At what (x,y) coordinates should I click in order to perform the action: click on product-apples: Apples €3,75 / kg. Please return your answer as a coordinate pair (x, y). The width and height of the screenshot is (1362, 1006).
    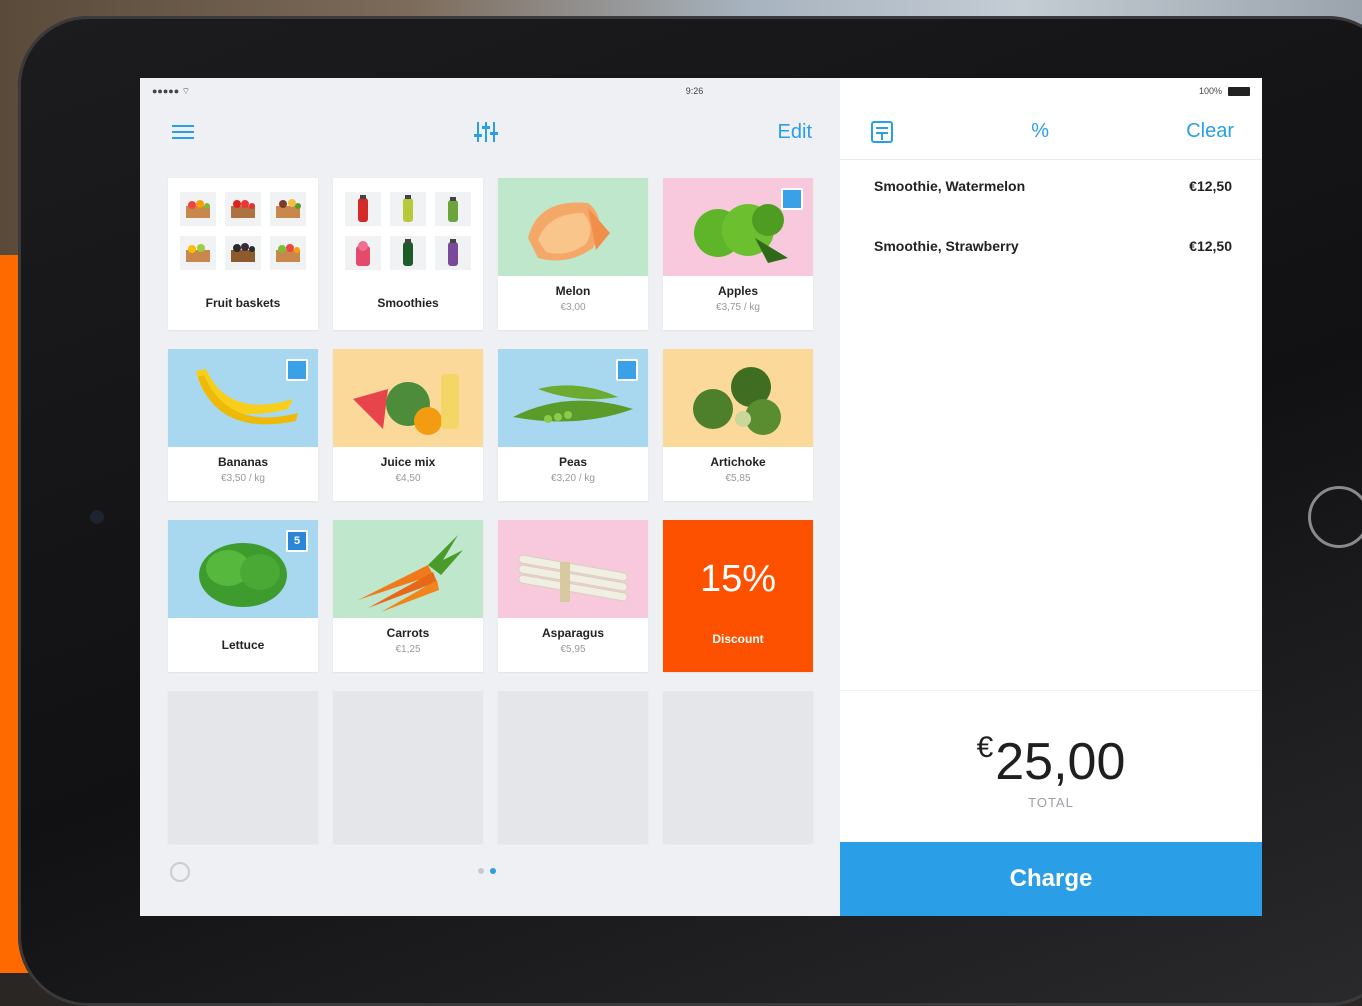
    Looking at the image, I should click on (738, 254).